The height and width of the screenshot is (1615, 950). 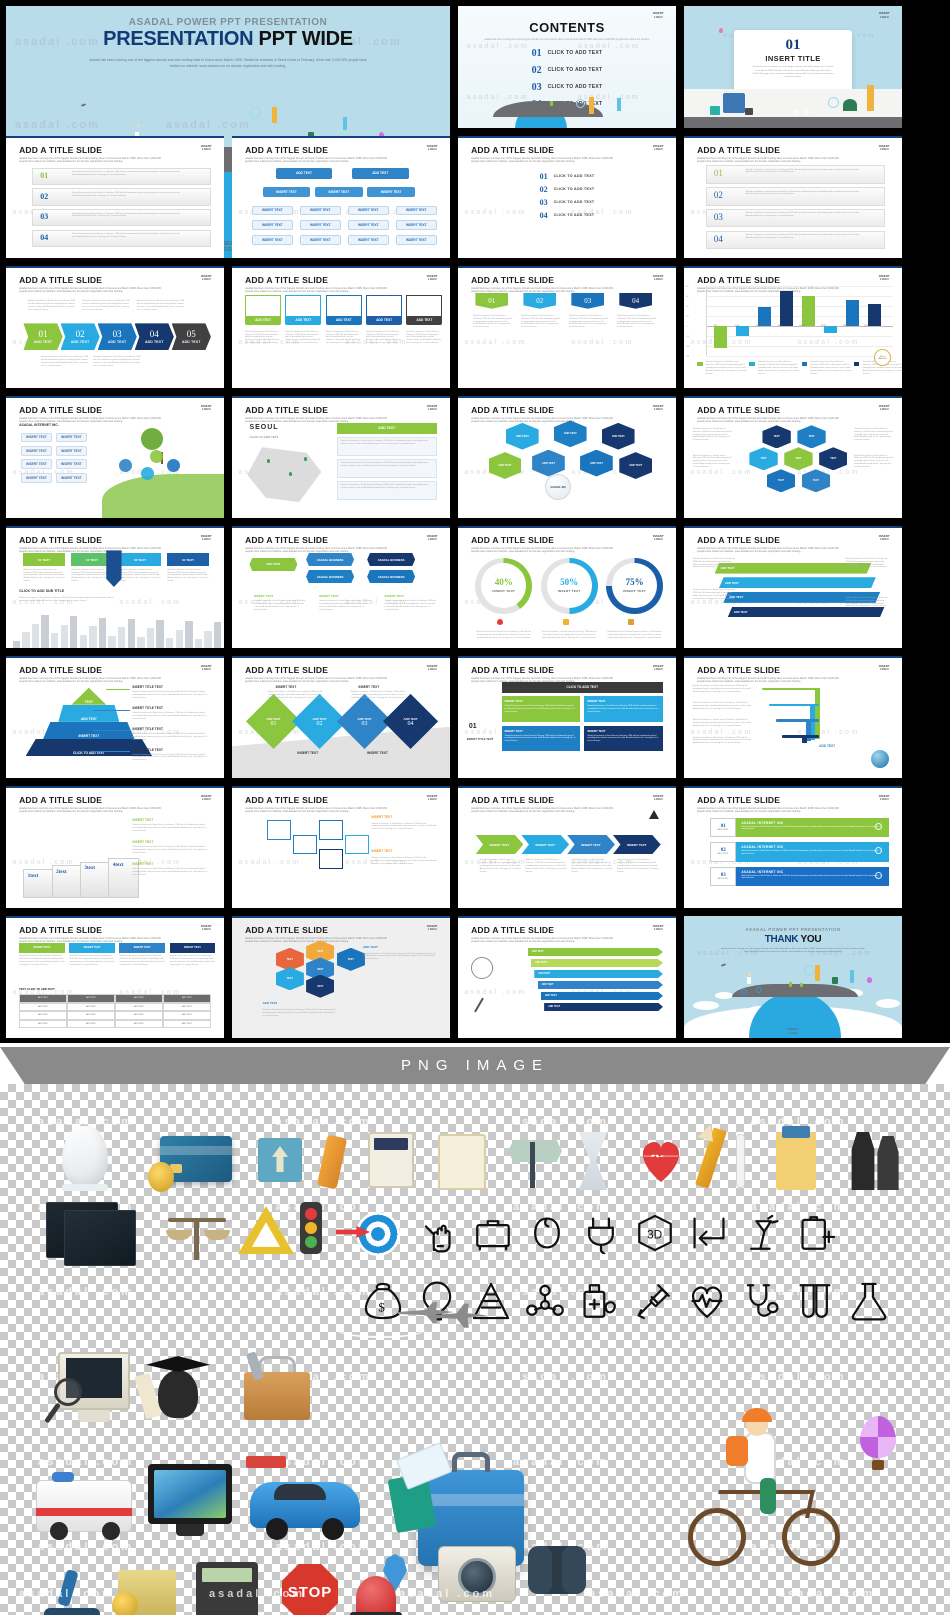 I want to click on flow-node: ADD TEXT, so click(x=273, y=564).